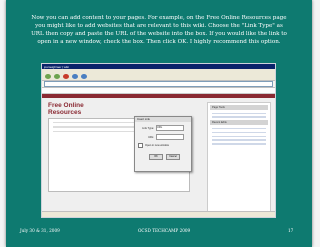  I want to click on browser-toolbar, so click(158, 77).